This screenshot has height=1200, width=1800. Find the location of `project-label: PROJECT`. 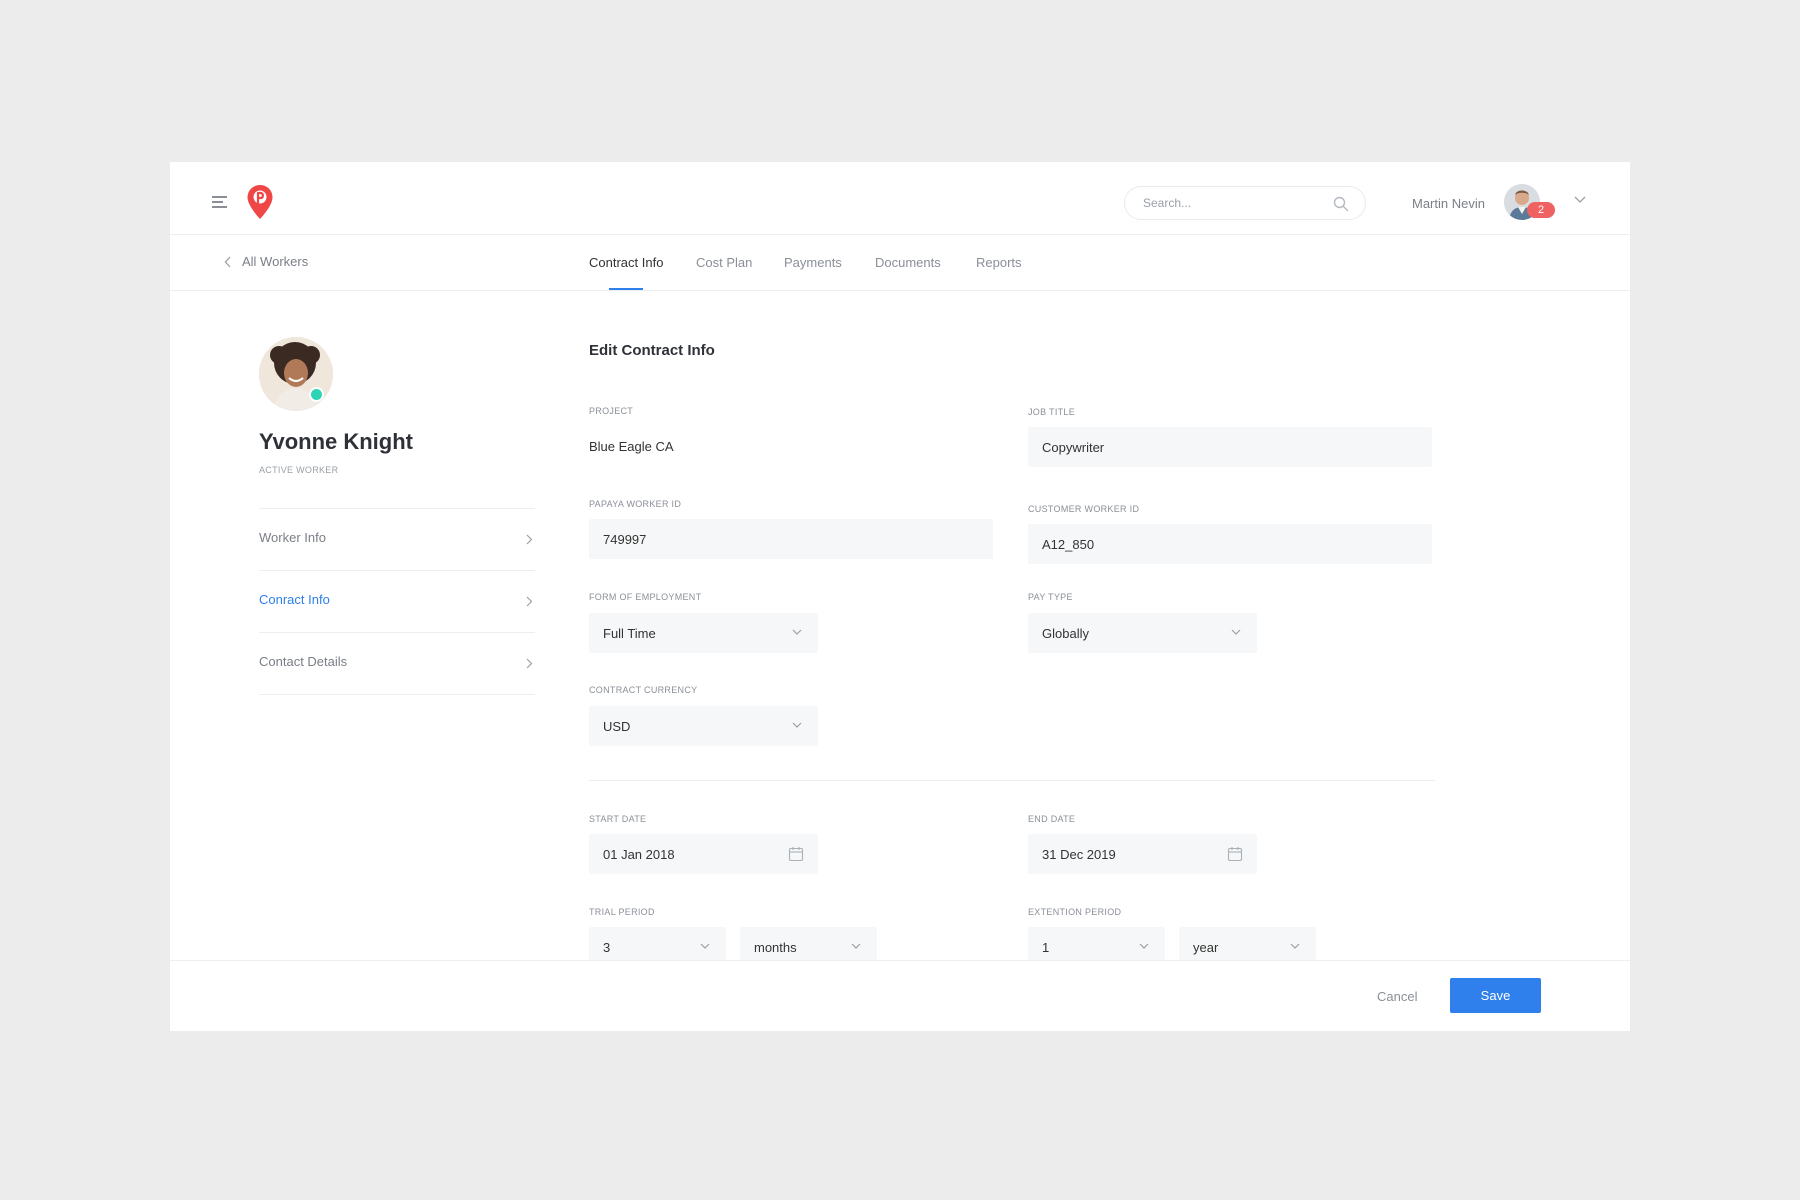

project-label: PROJECT is located at coordinates (611, 411).